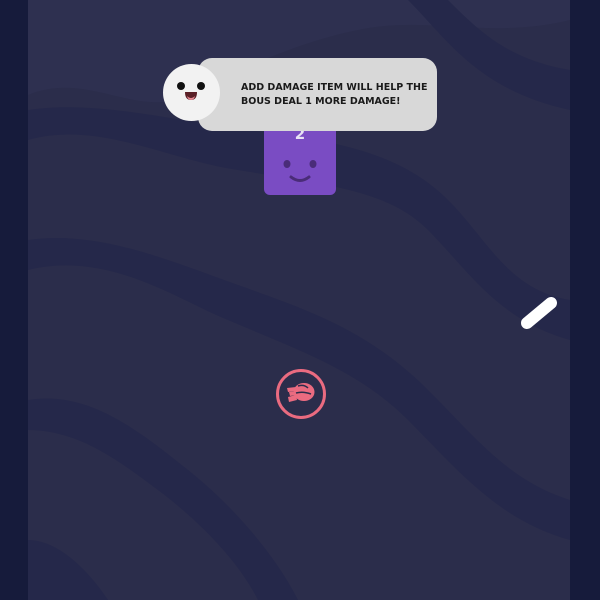  What do you see at coordinates (585, 300) in the screenshot?
I see `right-wall` at bounding box center [585, 300].